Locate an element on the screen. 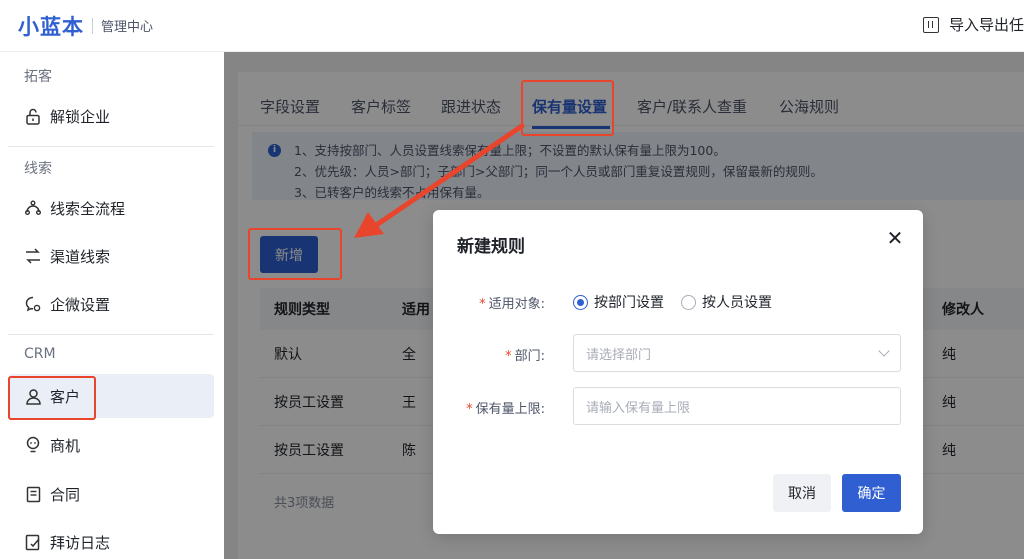  import-export-button: 导入导出任 is located at coordinates (973, 24).